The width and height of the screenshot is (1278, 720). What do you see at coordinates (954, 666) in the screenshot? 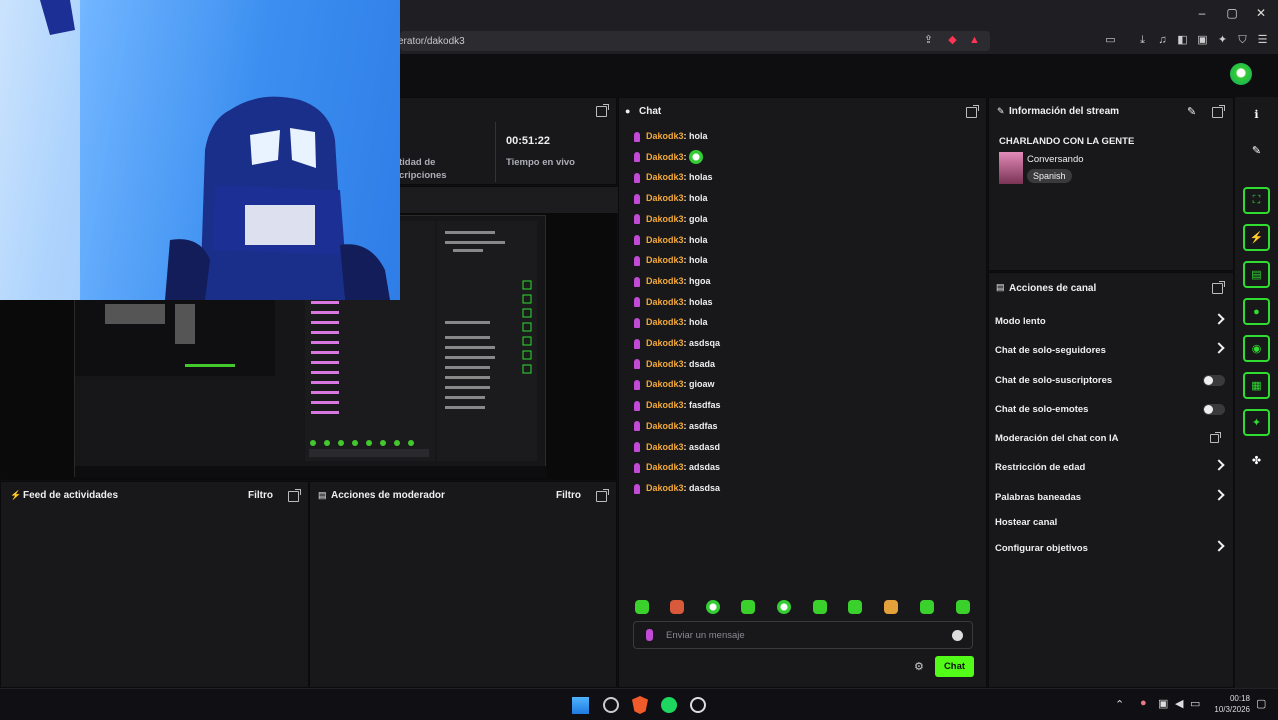
I see `send-chat-button: Chat` at bounding box center [954, 666].